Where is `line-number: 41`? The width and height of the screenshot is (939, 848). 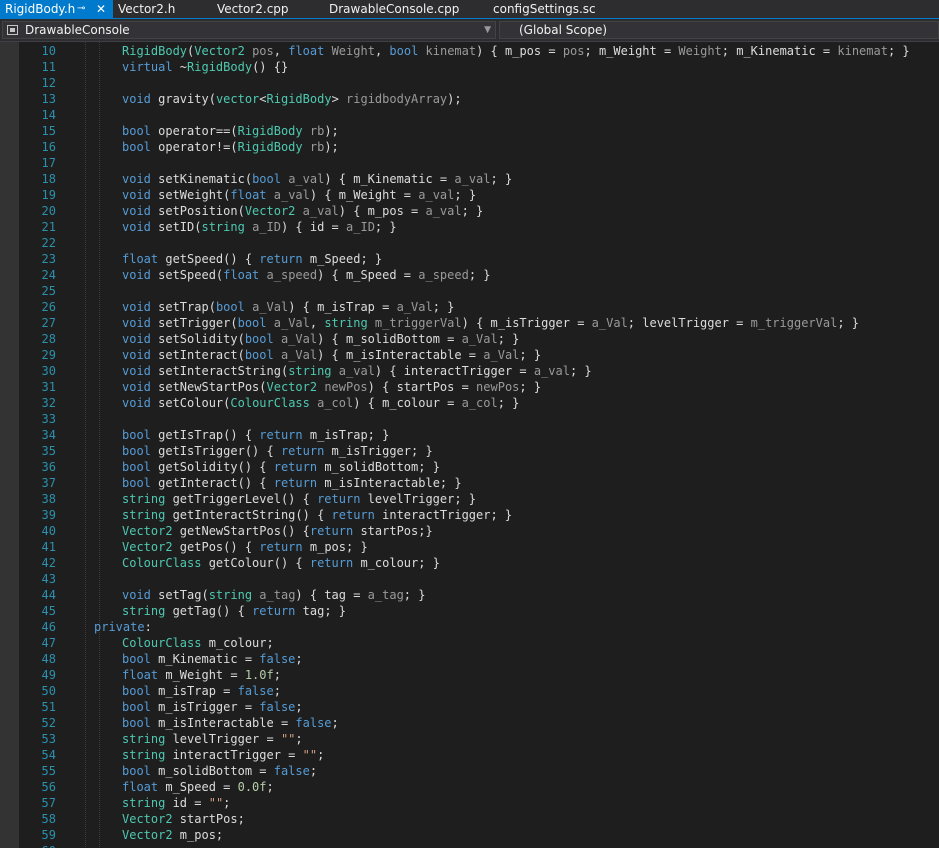 line-number: 41 is located at coordinates (48, 547).